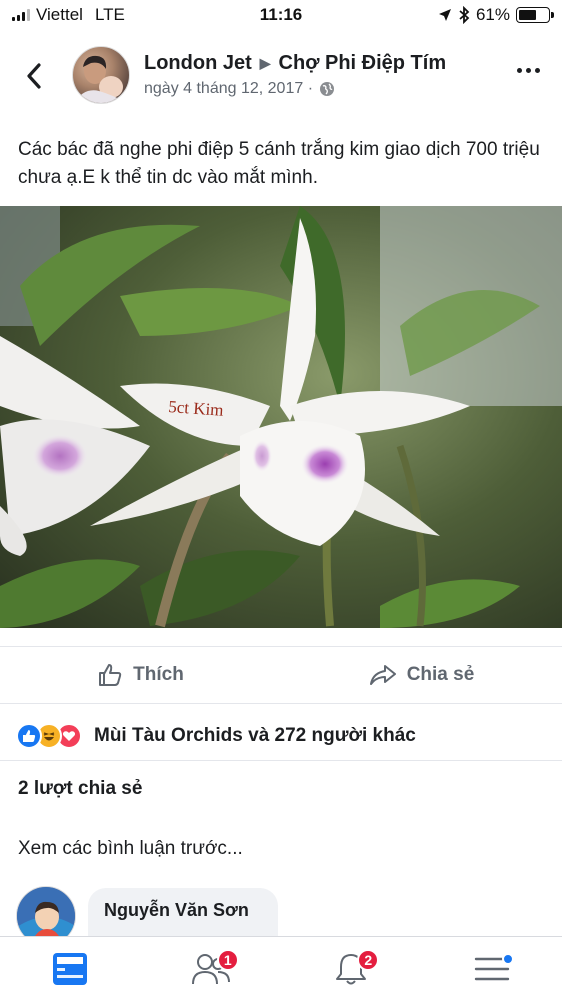 The image size is (562, 1000). Describe the element at coordinates (110, 675) in the screenshot. I see `thumbs-up-icon` at that location.